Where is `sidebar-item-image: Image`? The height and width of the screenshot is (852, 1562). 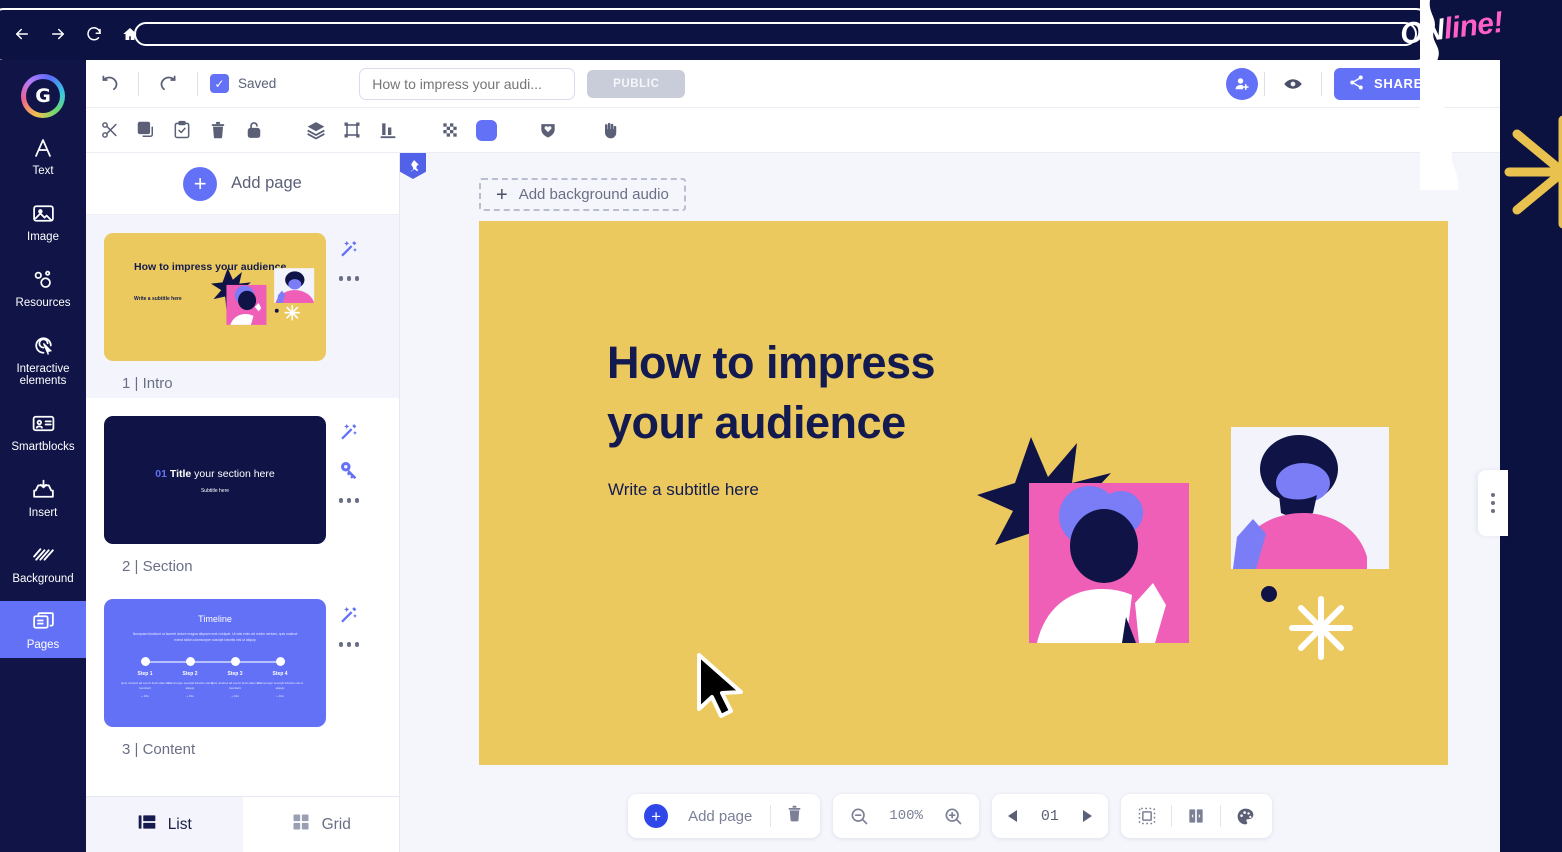 sidebar-item-image: Image is located at coordinates (43, 221).